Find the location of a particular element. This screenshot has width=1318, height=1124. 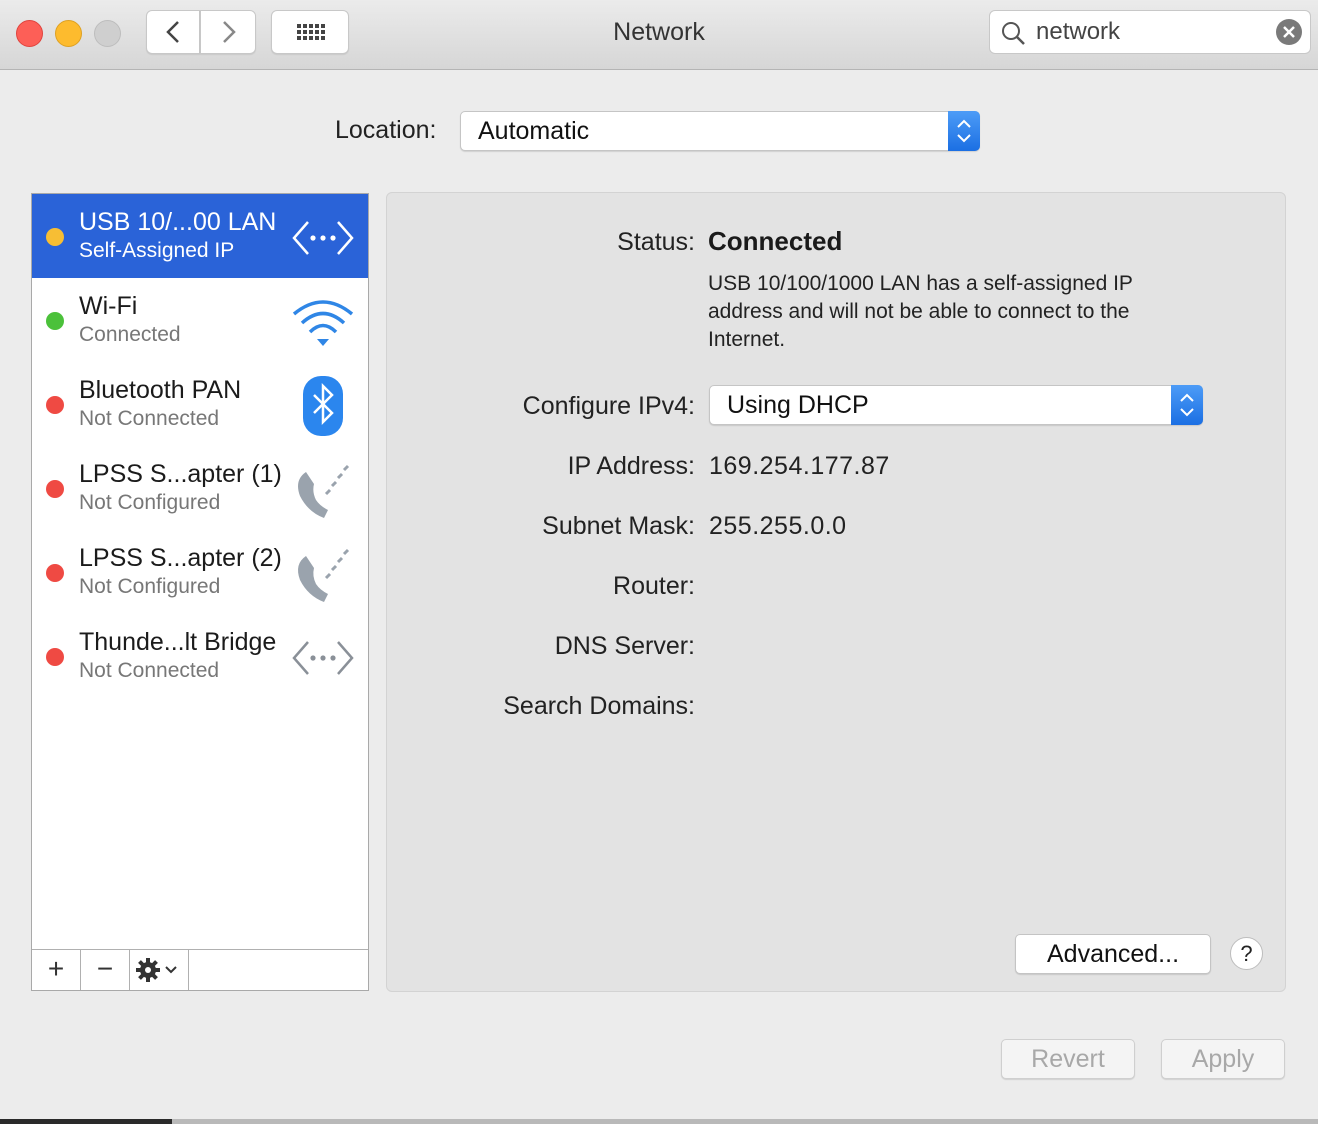

service-lpss-adapter-1: LPSS S...apter (1) Not Configured is located at coordinates (200, 488).